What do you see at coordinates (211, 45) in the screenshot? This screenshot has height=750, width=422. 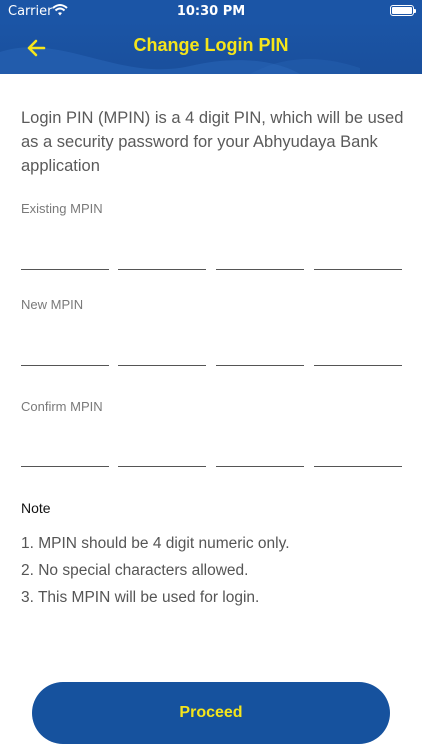 I see `page-title: Change Login PIN` at bounding box center [211, 45].